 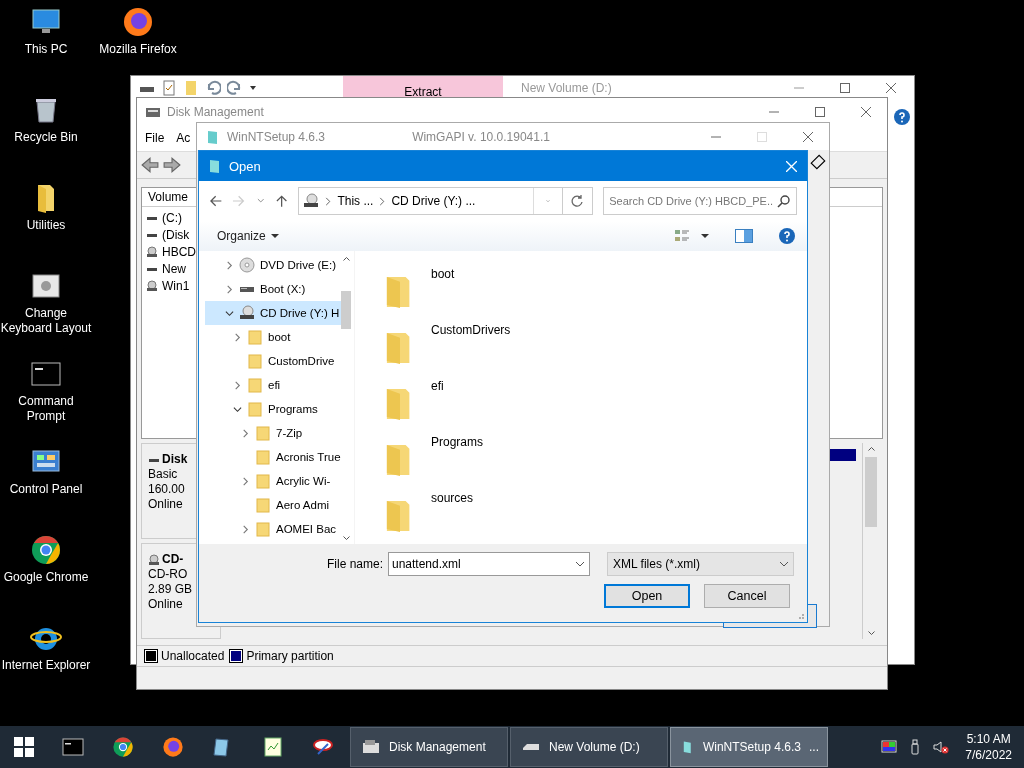 I want to click on organize-menu: Organize, so click(x=248, y=236).